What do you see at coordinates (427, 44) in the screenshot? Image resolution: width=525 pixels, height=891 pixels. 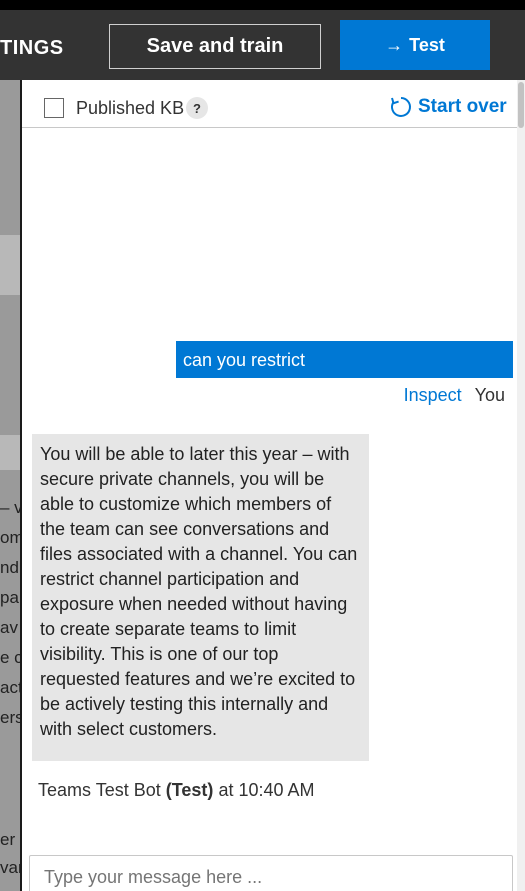 I see `test-button-label: Test` at bounding box center [427, 44].